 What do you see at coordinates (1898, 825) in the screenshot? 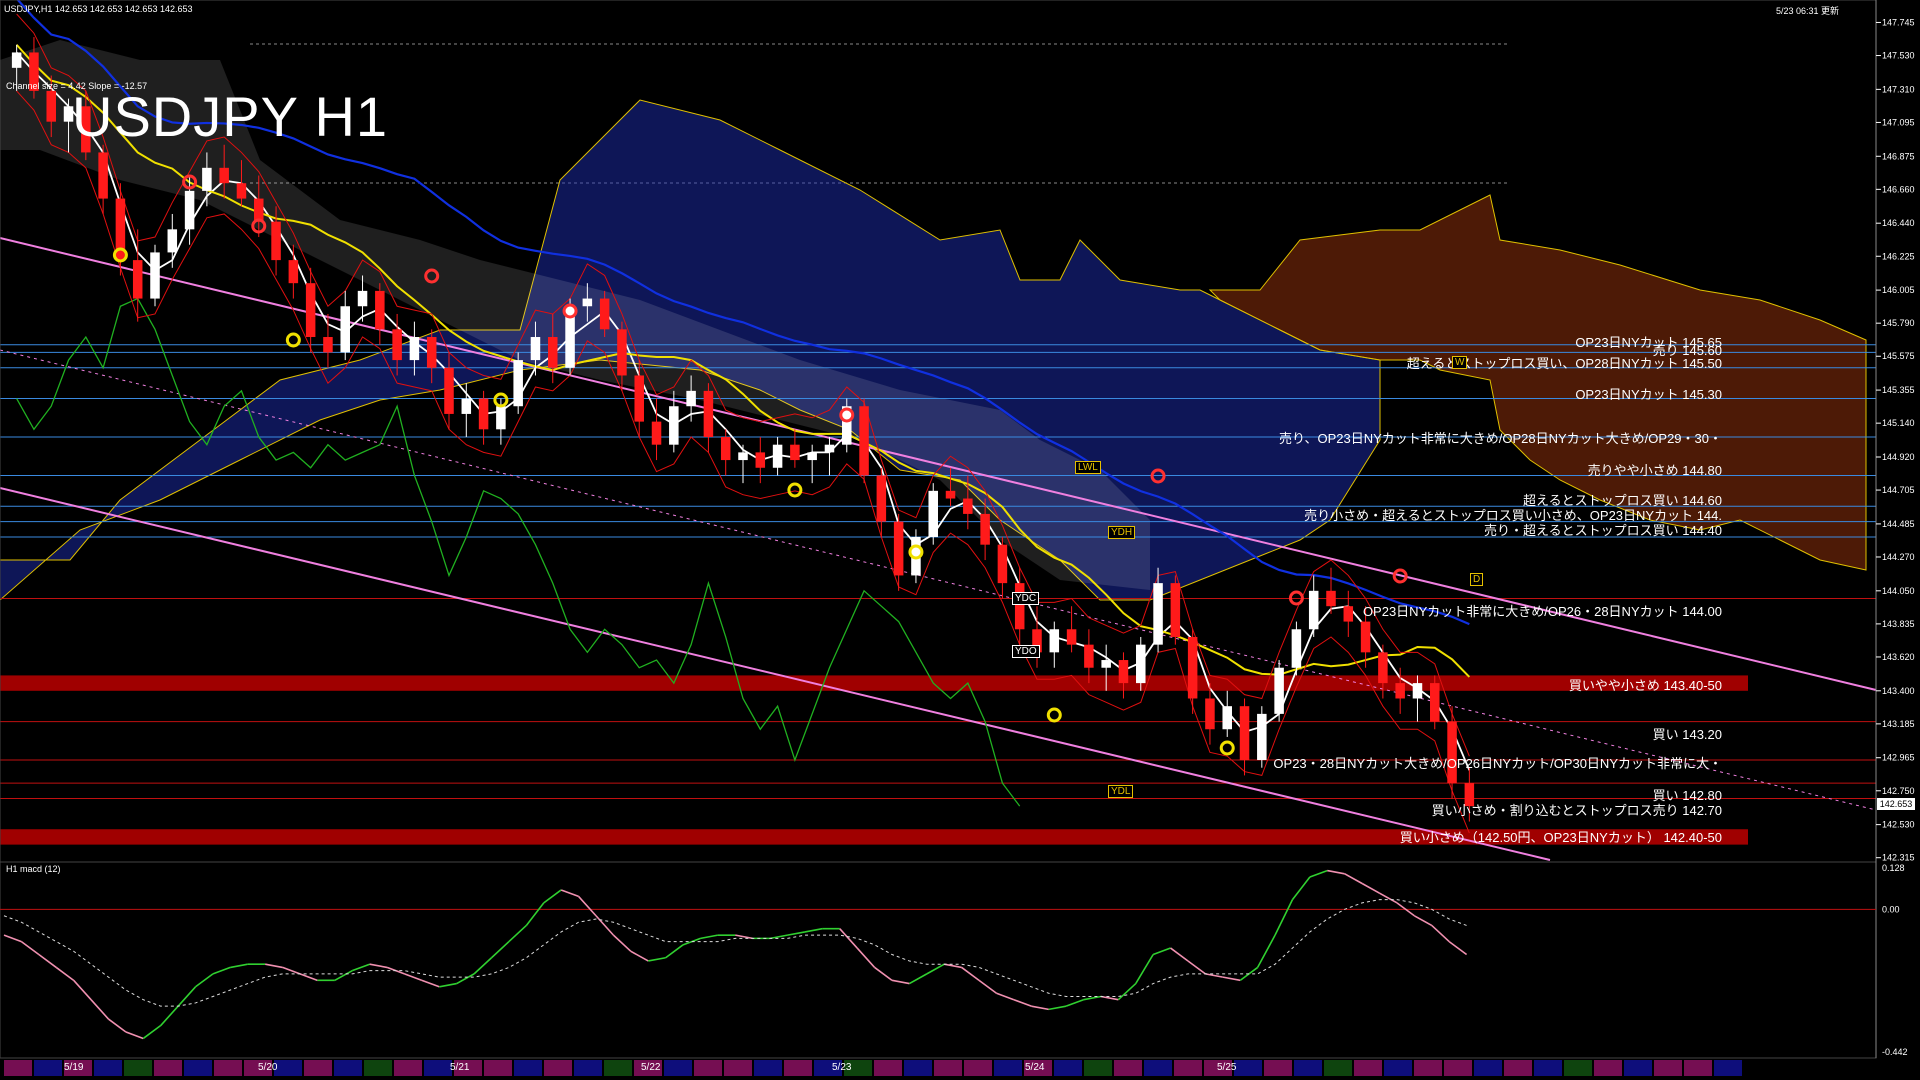
I see `axis-tick-label: 142.530` at bounding box center [1898, 825].